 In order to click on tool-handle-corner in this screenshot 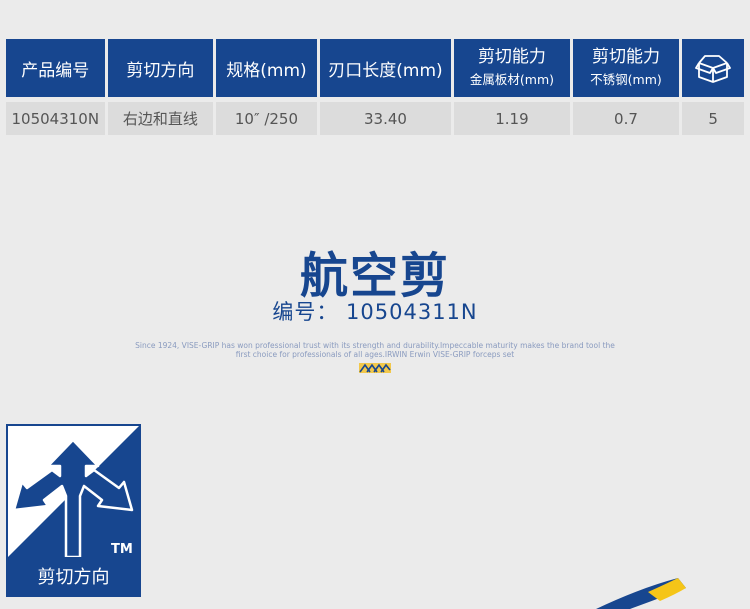, I will do `click(641, 593)`.